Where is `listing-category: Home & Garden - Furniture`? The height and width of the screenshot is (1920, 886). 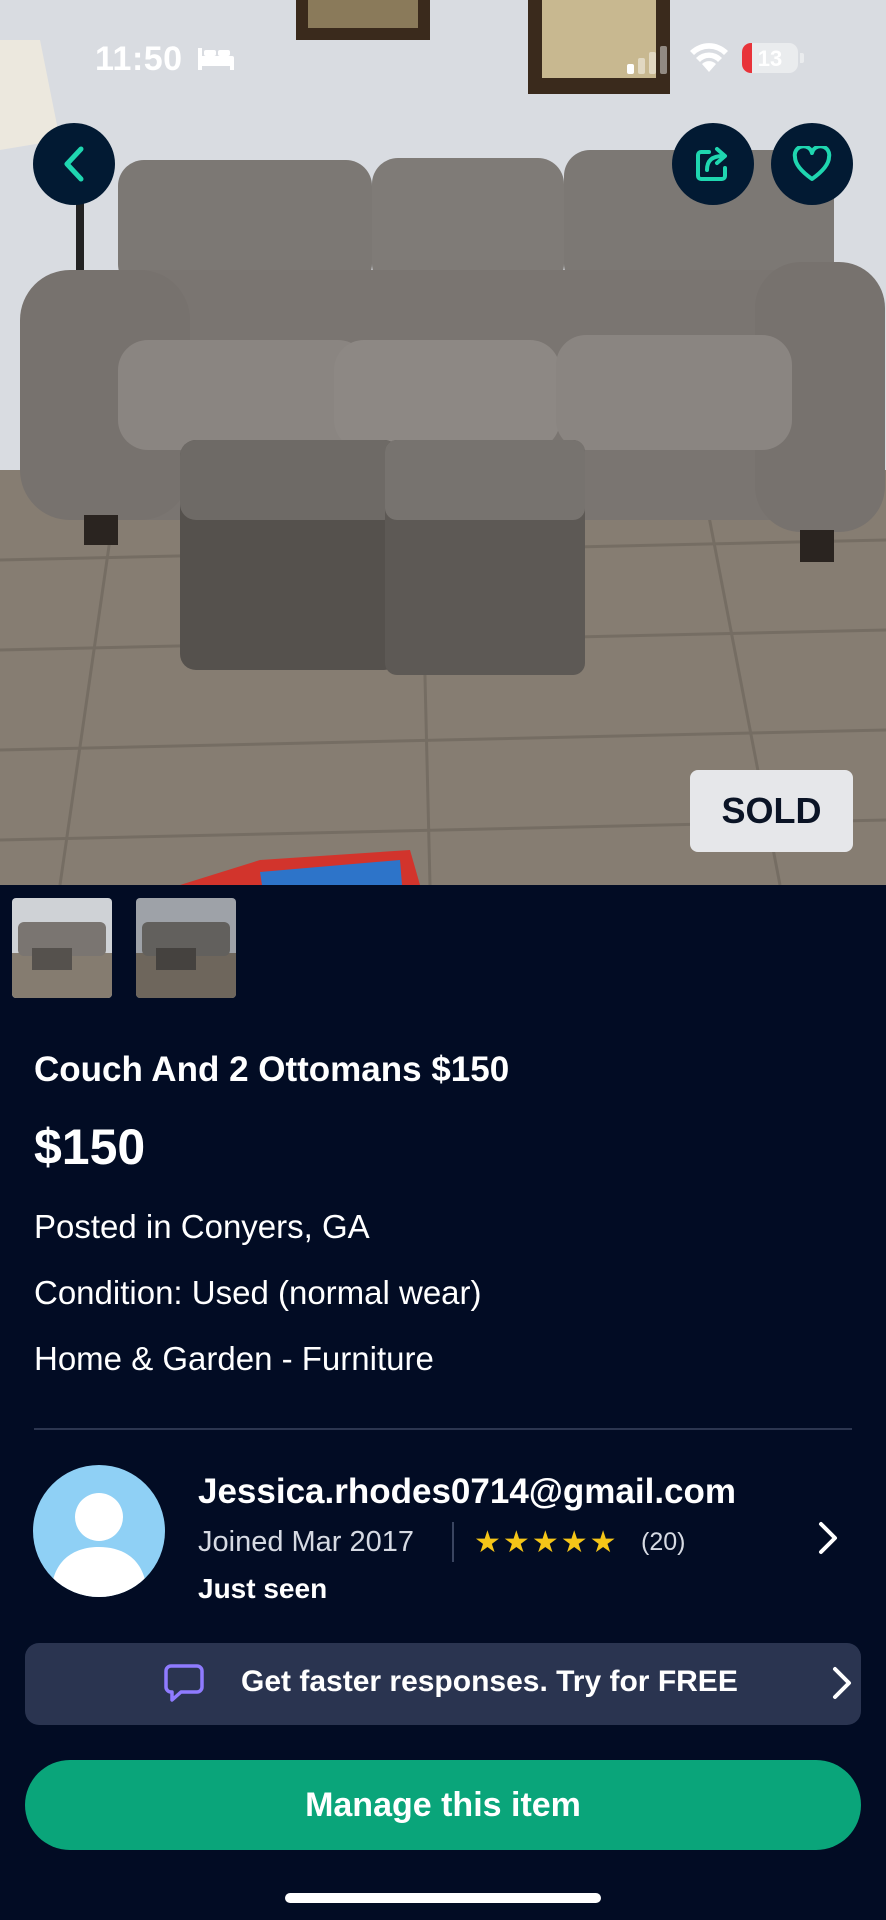
listing-category: Home & Garden - Furniture is located at coordinates (234, 1358).